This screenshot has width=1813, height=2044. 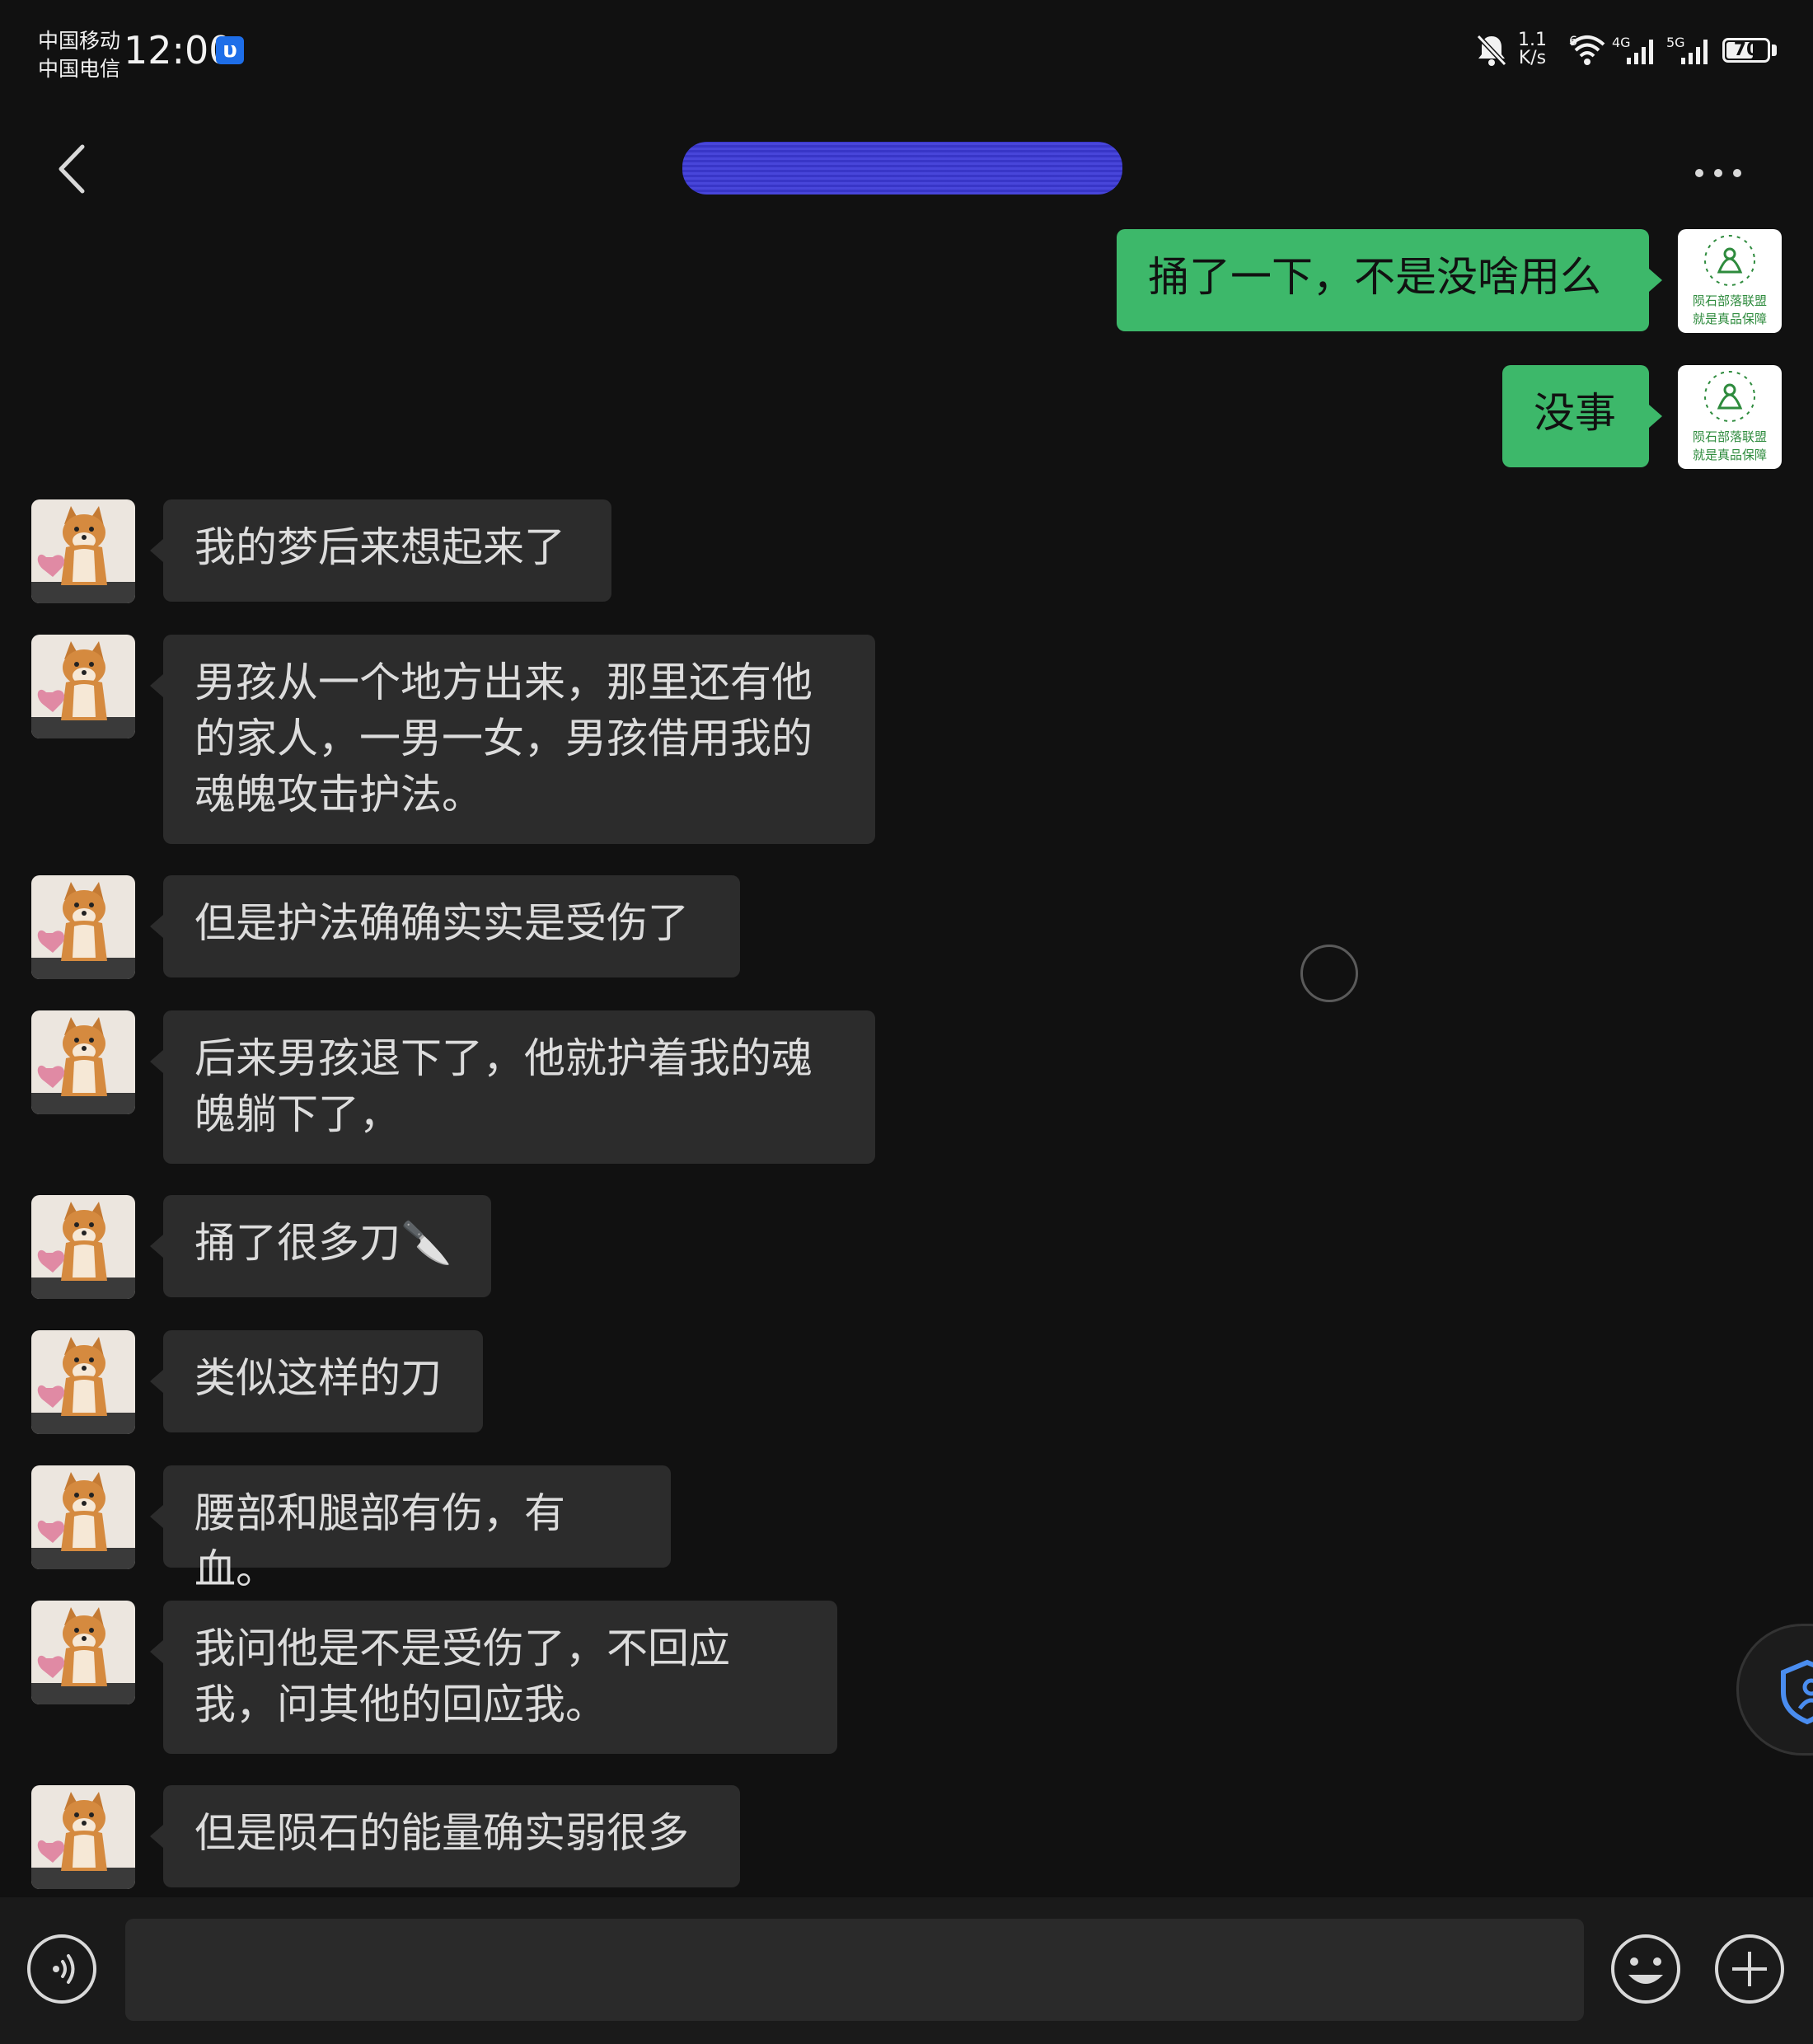 I want to click on chevron-left-icon, so click(x=74, y=169).